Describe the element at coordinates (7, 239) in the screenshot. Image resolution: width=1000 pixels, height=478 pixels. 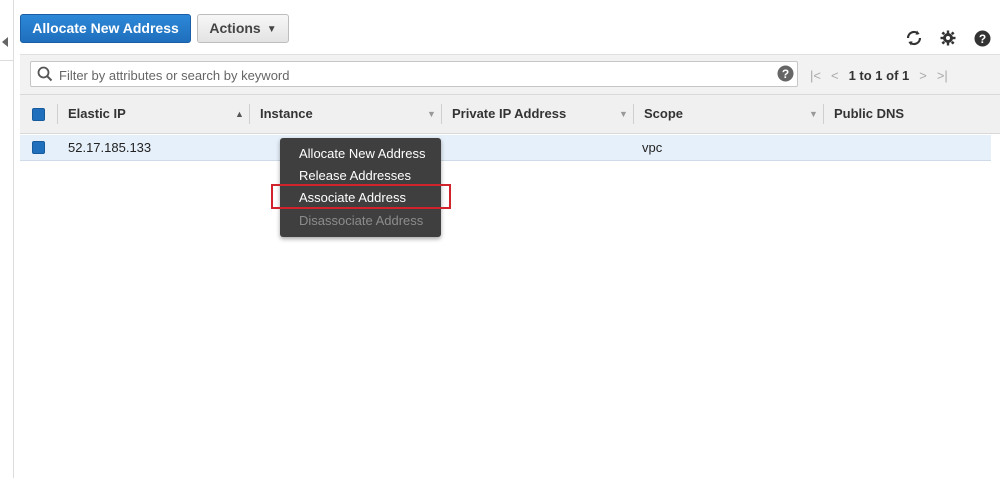
I see `left-rail` at that location.